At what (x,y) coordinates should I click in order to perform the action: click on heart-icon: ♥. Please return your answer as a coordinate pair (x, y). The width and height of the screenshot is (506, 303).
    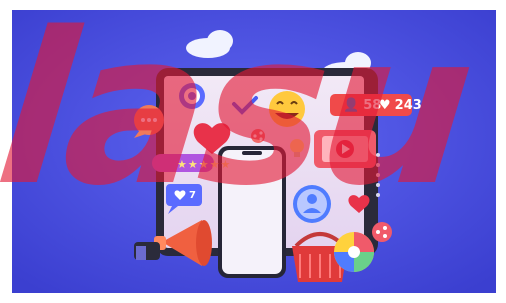
    Looking at the image, I should click on (385, 105).